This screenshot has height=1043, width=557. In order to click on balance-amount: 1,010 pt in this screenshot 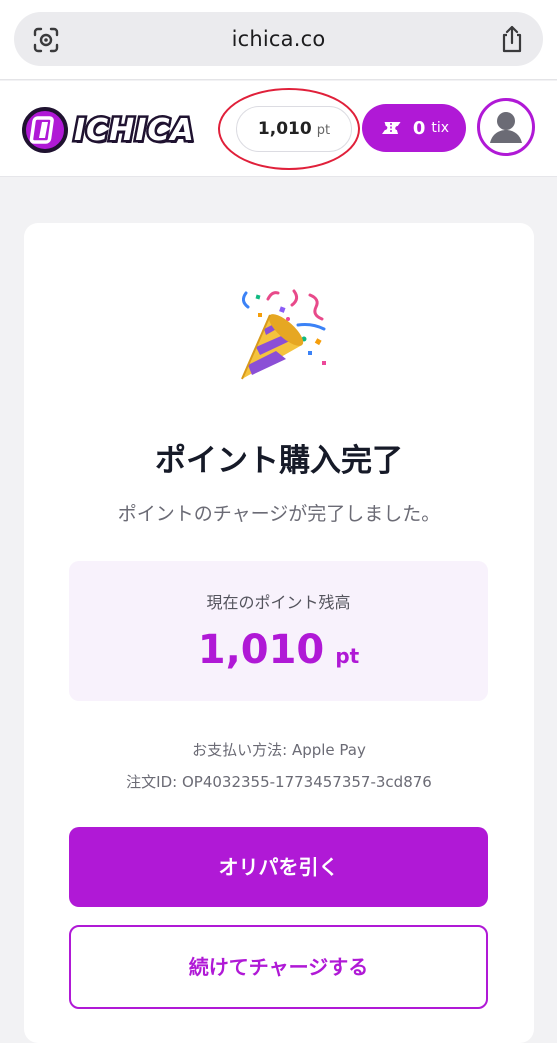, I will do `click(278, 650)`.